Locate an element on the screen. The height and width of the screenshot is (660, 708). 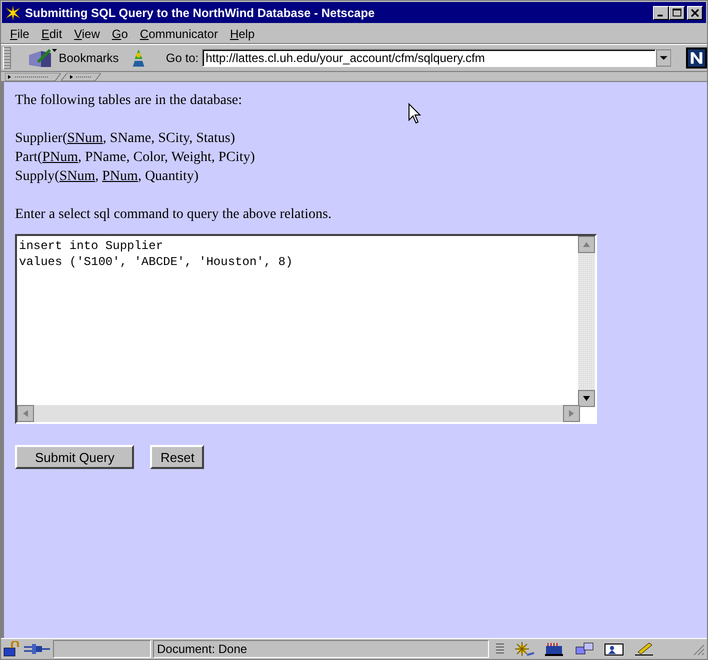
form-button: Reset is located at coordinates (177, 457).